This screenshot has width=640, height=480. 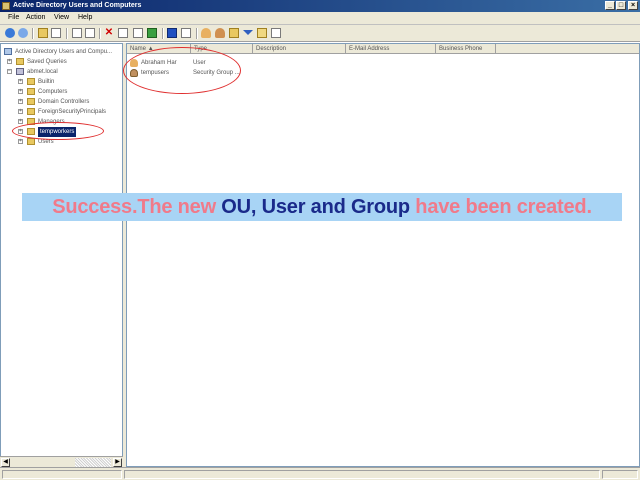 What do you see at coordinates (234, 33) in the screenshot?
I see `new-ou-icon` at bounding box center [234, 33].